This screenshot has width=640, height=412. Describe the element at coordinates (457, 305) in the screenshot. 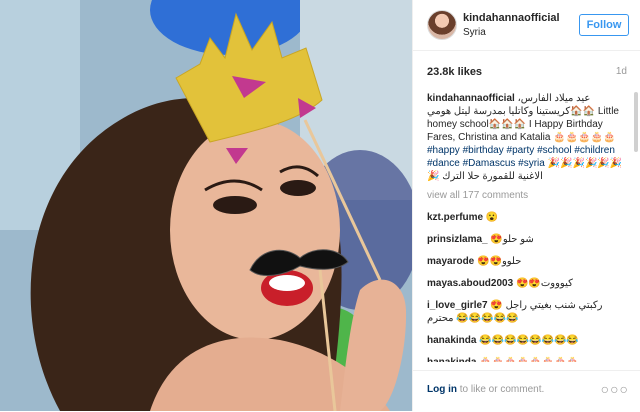

I see `comment-username: i_love_girle7` at that location.